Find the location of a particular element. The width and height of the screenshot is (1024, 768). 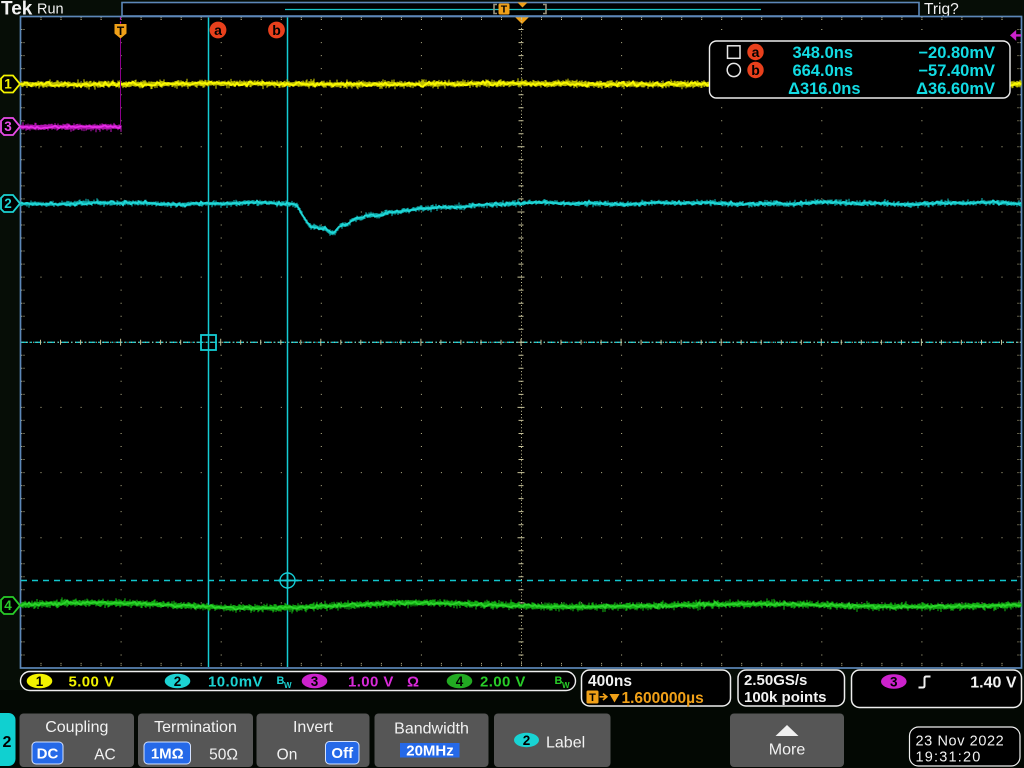

svg-text: Δ36.60mV is located at coordinates (955, 89).